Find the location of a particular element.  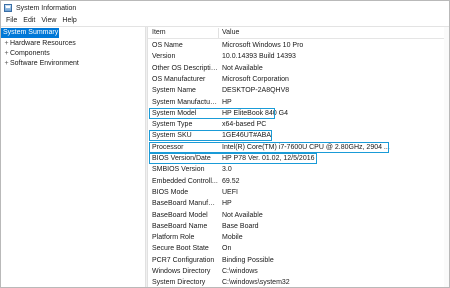

cell-item: System Directory is located at coordinates (179, 283).